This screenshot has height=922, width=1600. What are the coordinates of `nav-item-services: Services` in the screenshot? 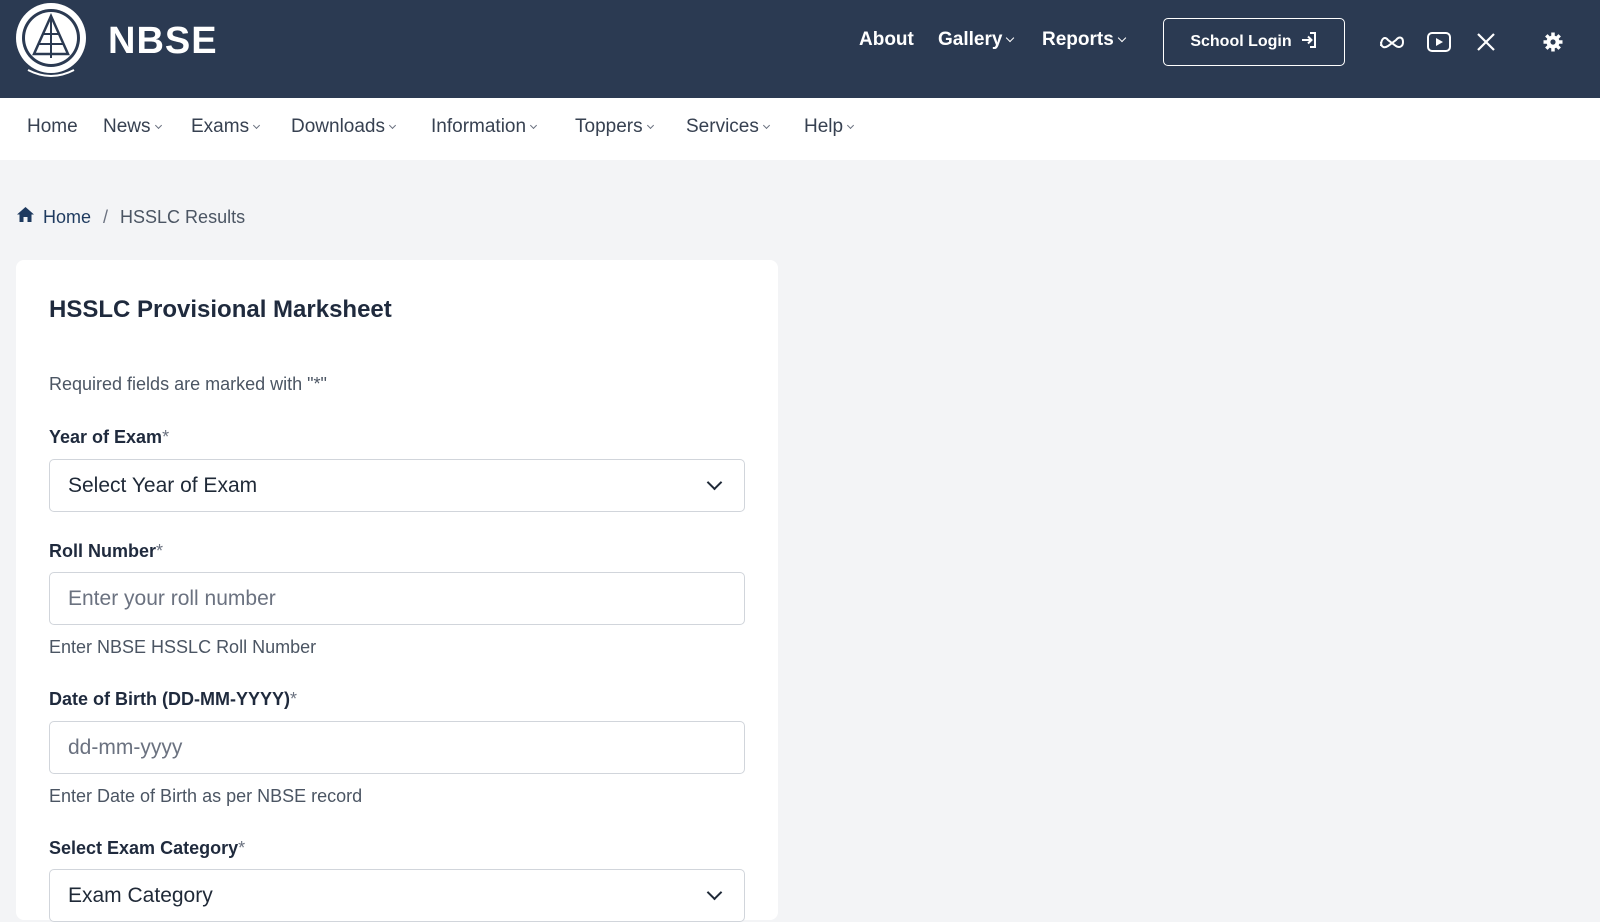 It's located at (728, 127).